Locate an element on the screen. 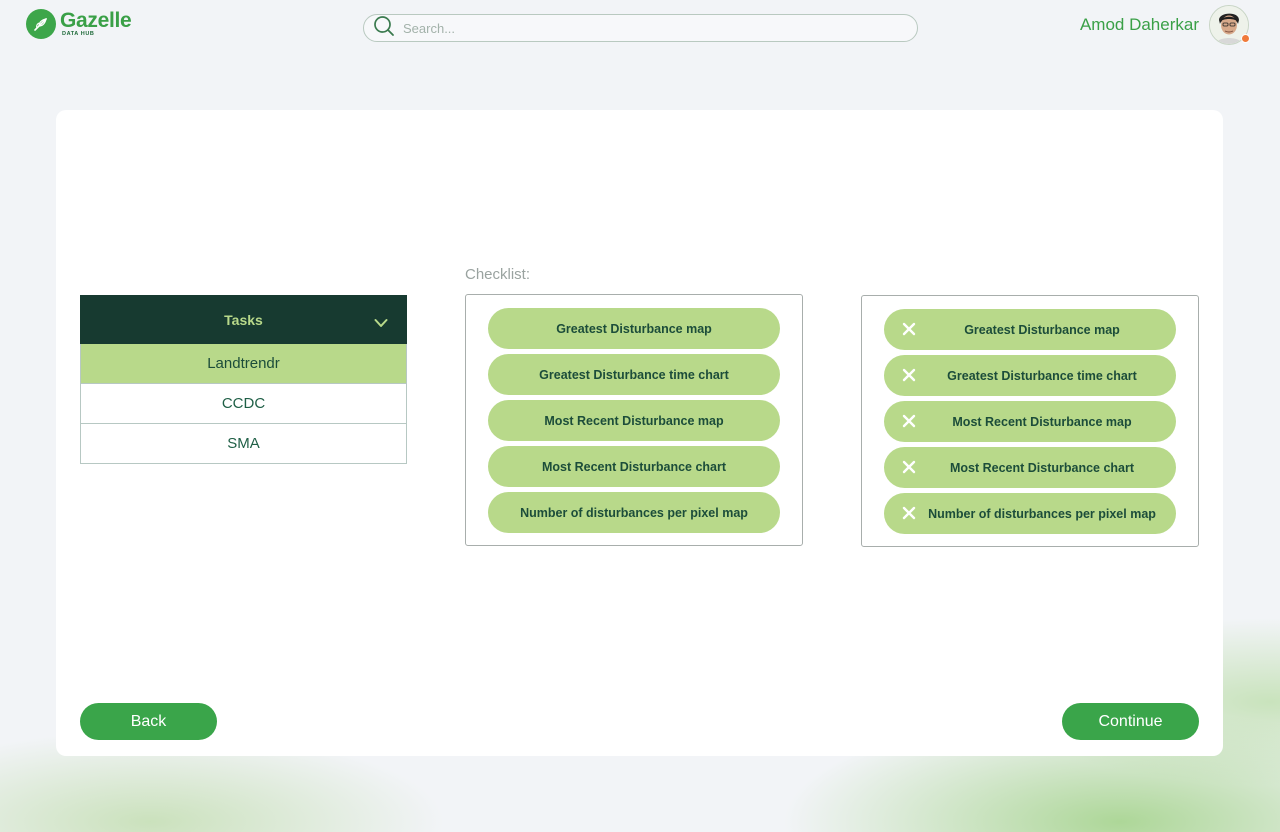  user-menu: Amod Daherkar is located at coordinates (1164, 25).